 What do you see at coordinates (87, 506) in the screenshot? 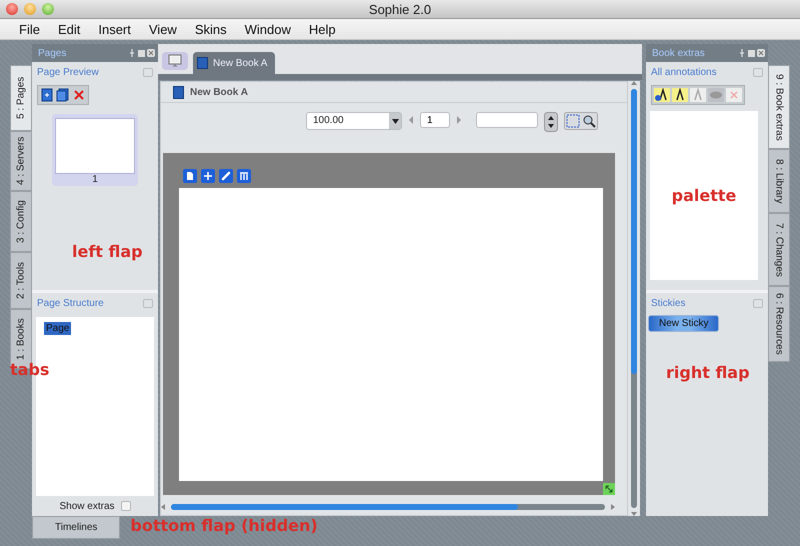
I see `checkbox-label: Show extras` at bounding box center [87, 506].